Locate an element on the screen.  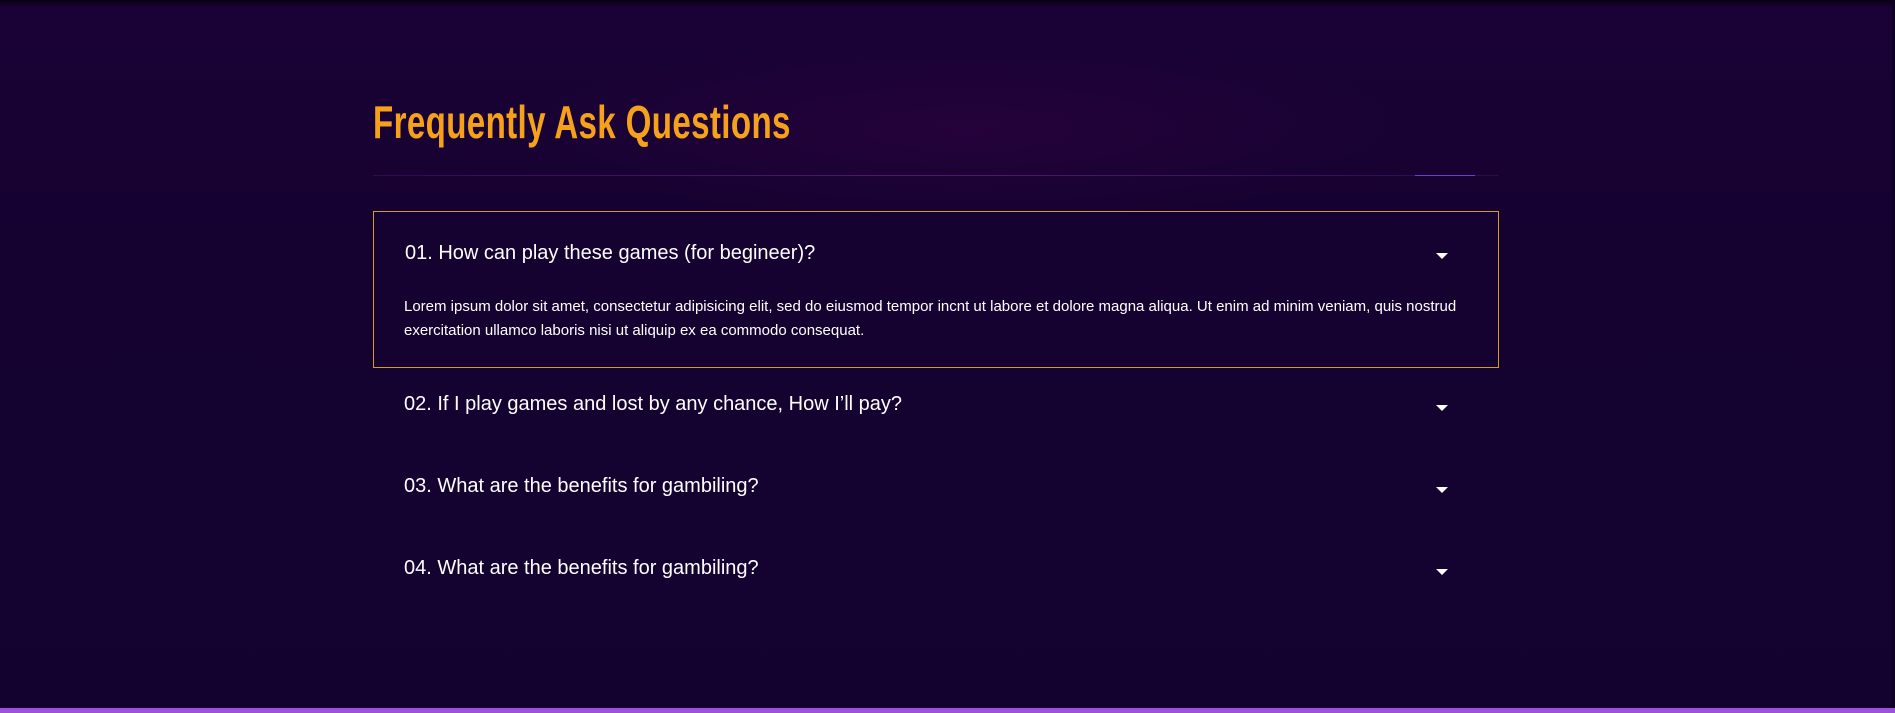
faq-item-3: 03. What are the benefits for gambiling? is located at coordinates (936, 491).